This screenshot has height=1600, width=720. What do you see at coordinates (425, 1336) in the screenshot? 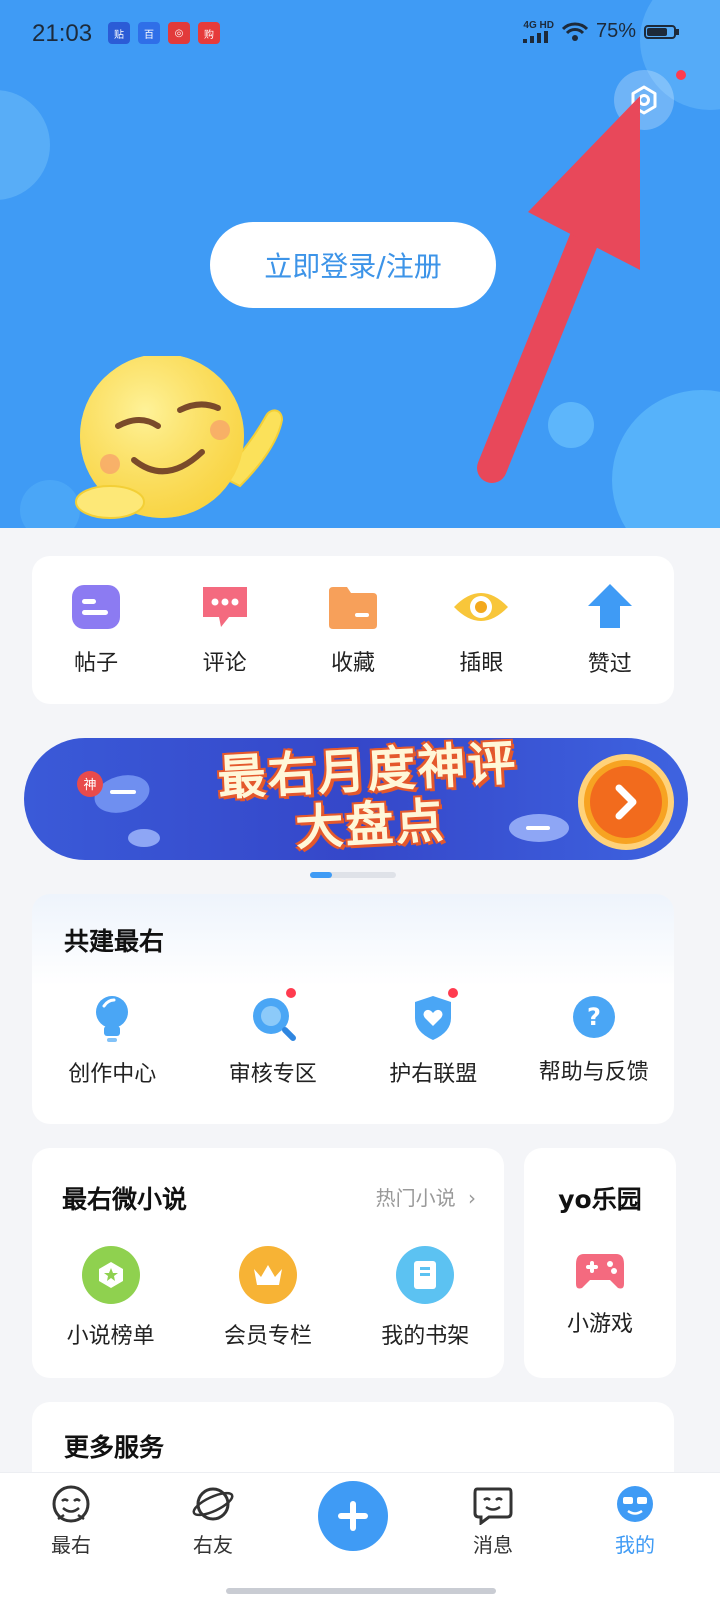
I see `novel-item-label: 我的书架` at bounding box center [425, 1336].